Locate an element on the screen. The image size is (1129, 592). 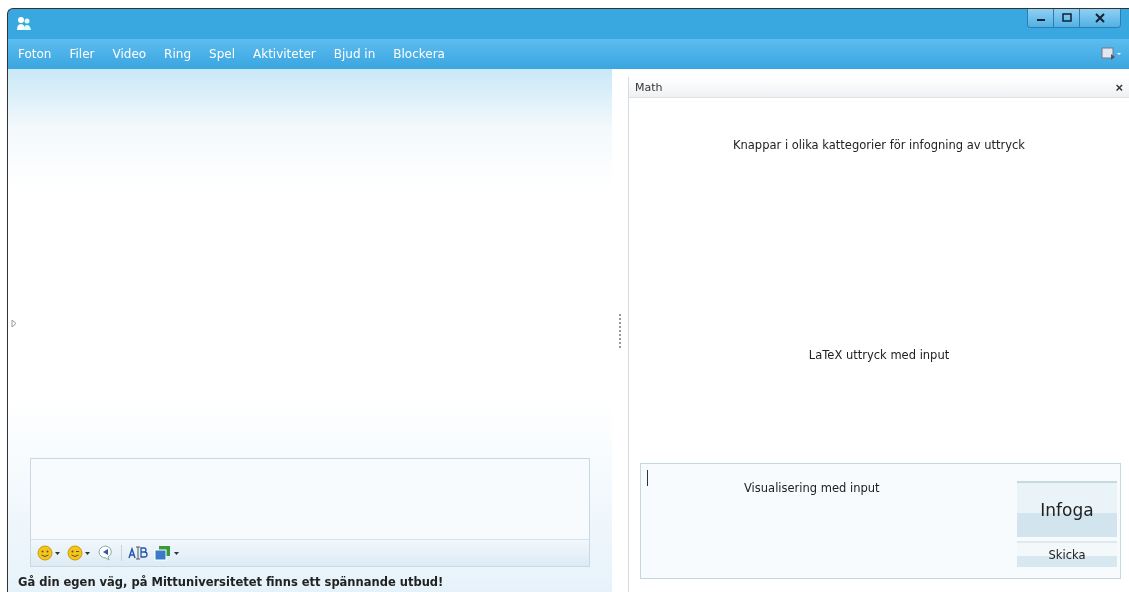
wink-icon is located at coordinates (79, 553).